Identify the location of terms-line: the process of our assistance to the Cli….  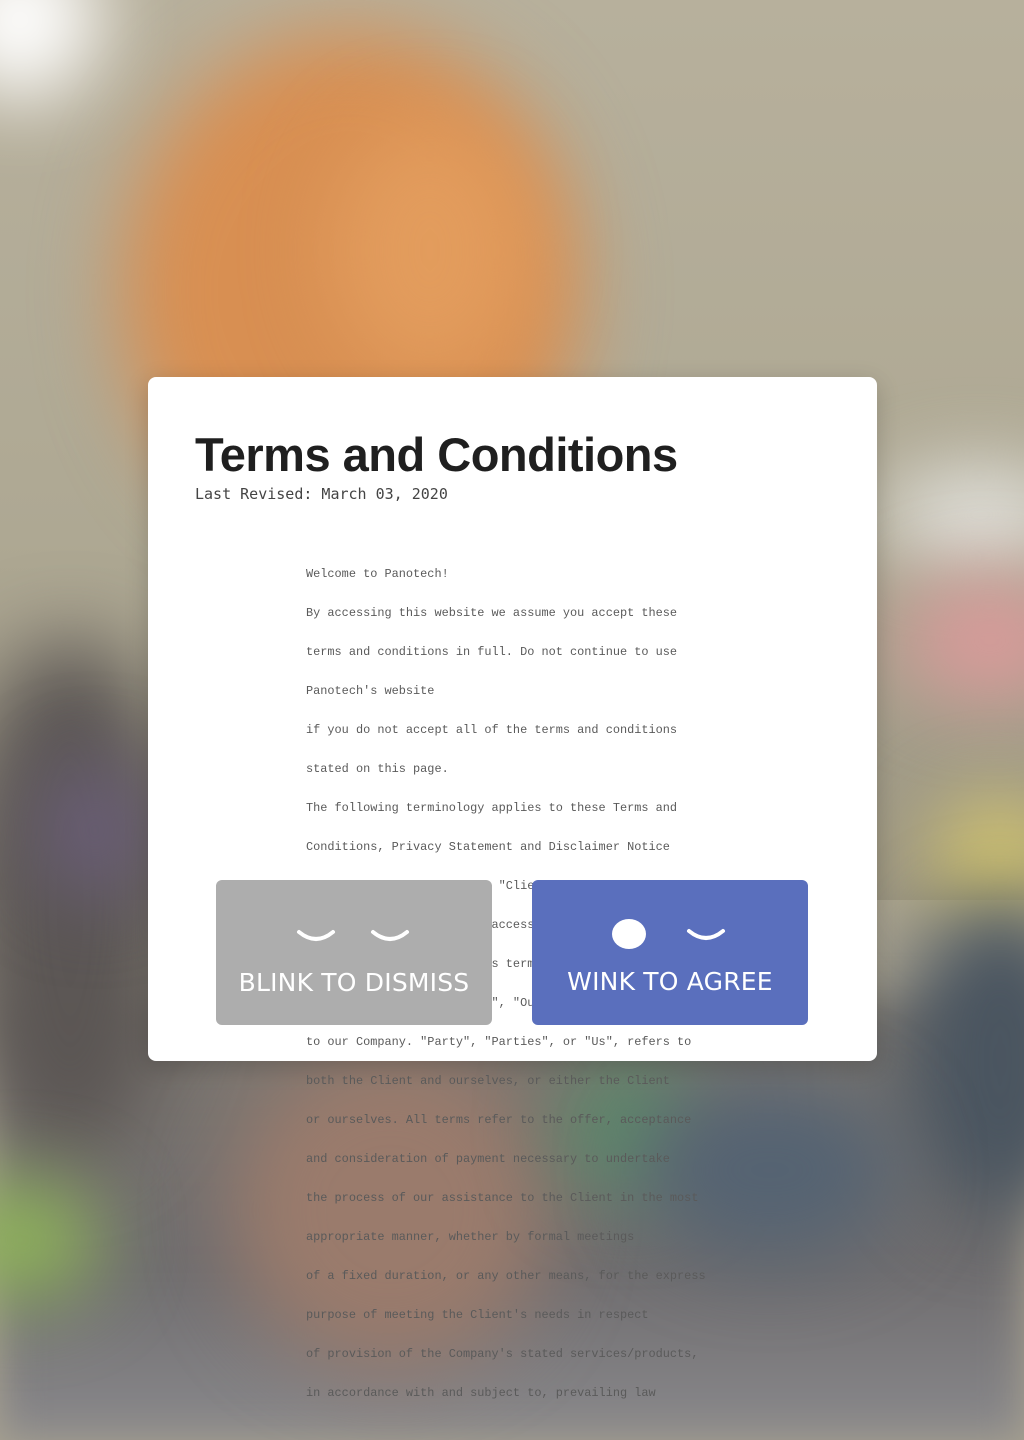
(502, 1198).